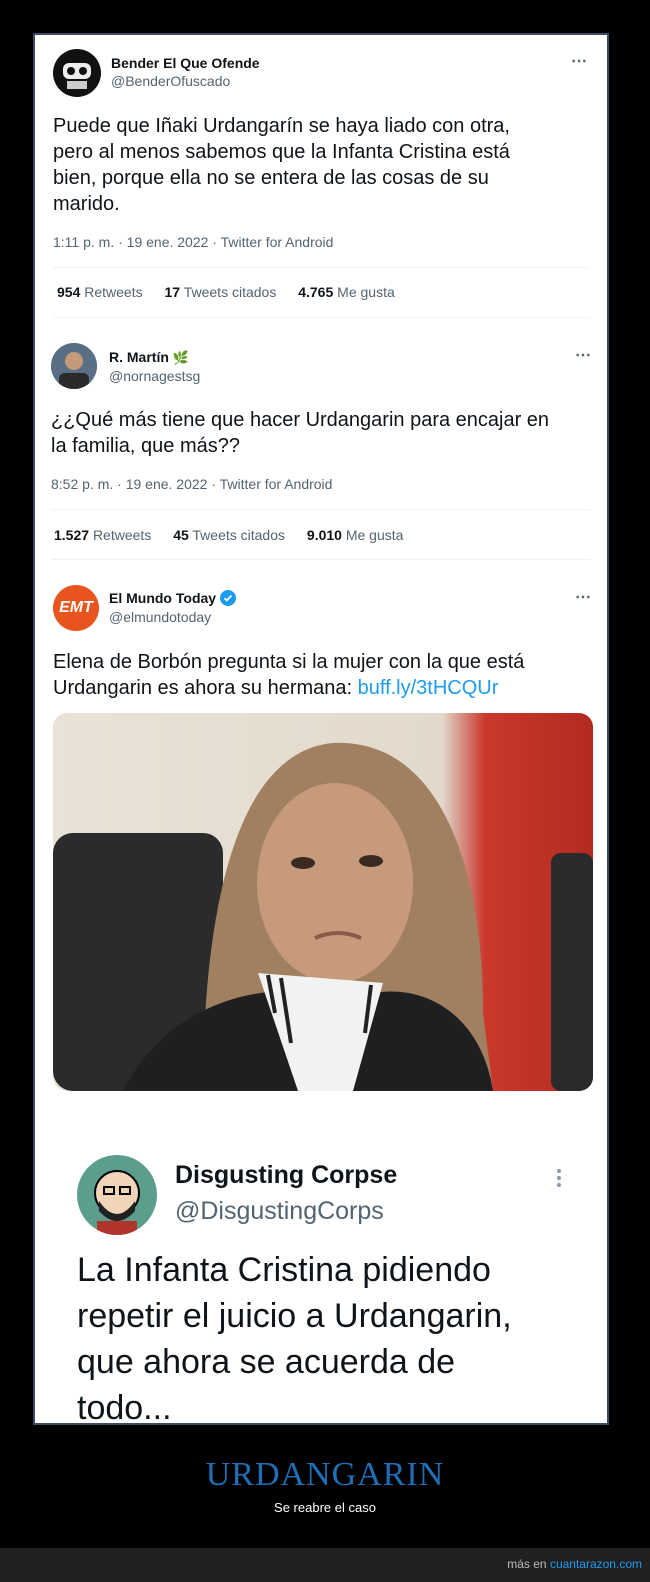  Describe the element at coordinates (559, 1178) in the screenshot. I see `vertical-more-icon` at that location.